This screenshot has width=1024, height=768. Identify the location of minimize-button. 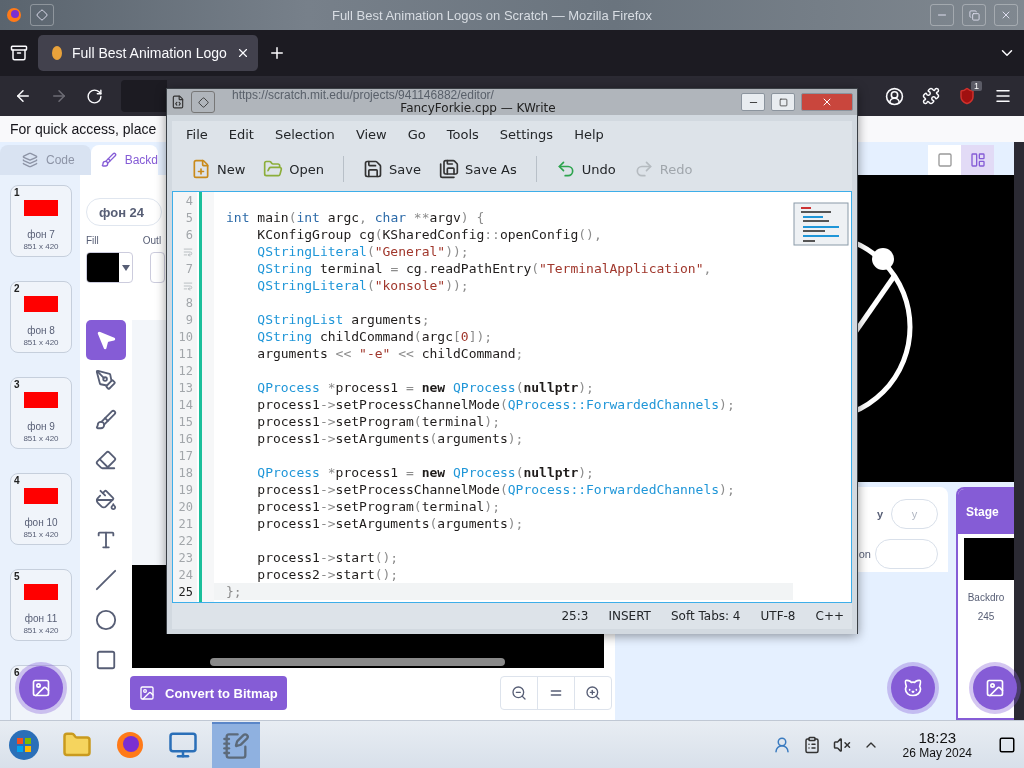
(753, 102).